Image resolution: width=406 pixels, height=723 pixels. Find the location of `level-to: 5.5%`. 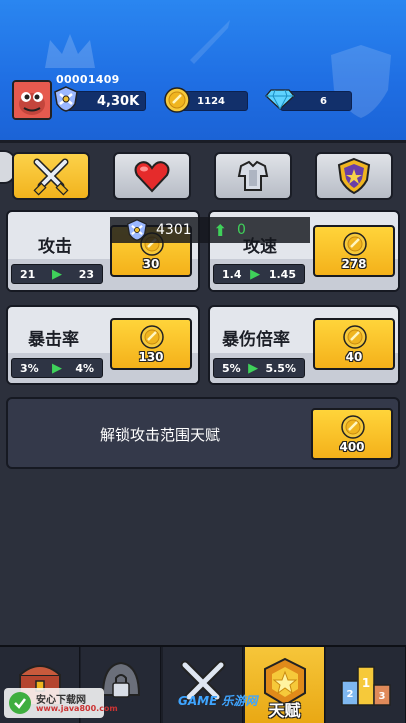

level-to: 5.5% is located at coordinates (280, 368).